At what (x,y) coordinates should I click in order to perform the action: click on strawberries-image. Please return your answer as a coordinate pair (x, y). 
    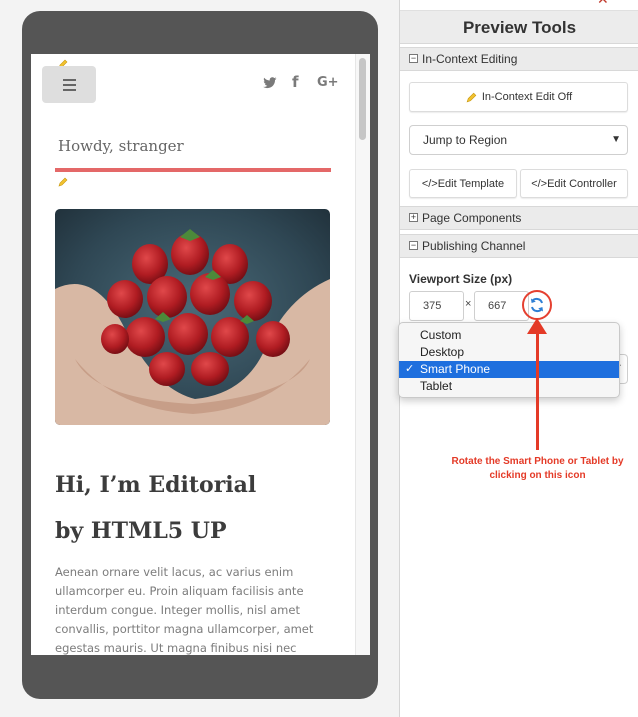
    Looking at the image, I should click on (192, 317).